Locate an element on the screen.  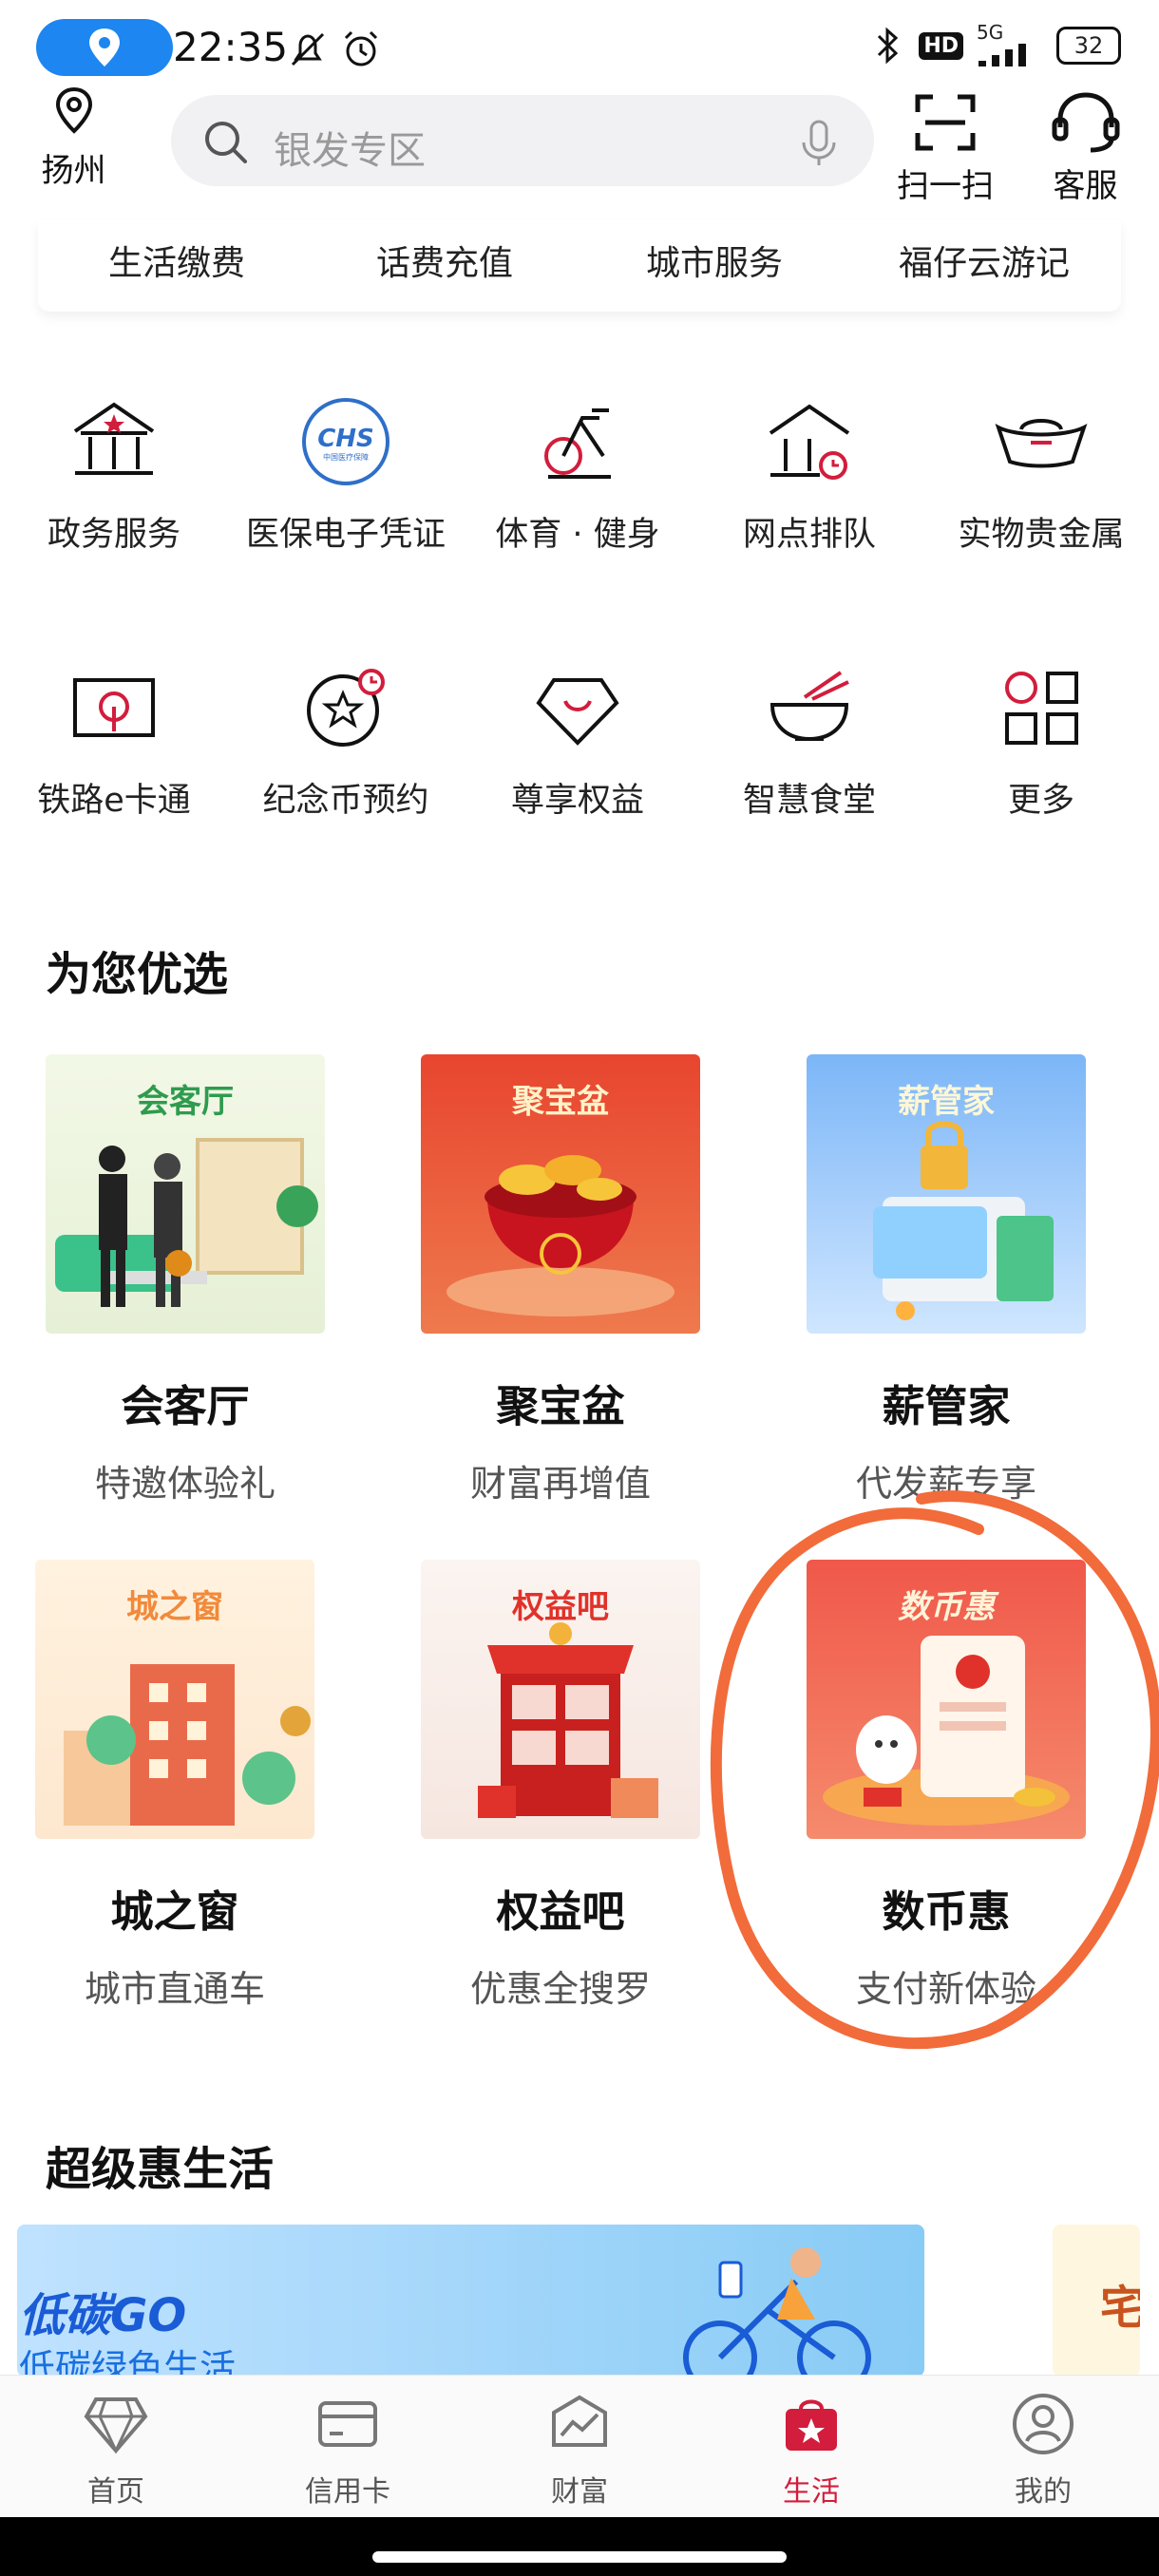
service-label: 更多 is located at coordinates (1040, 801).